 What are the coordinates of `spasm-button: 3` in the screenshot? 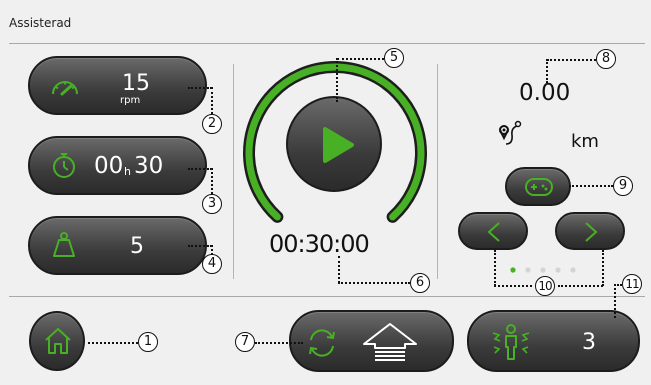 It's located at (553, 341).